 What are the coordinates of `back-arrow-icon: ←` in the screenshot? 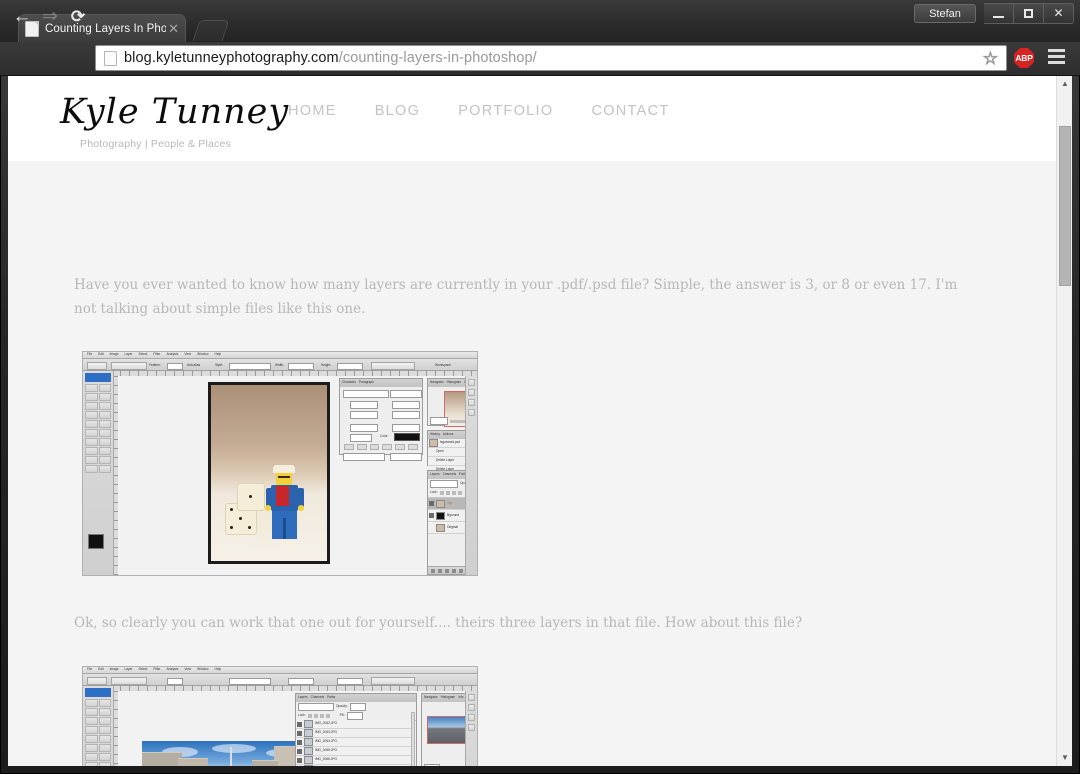 It's located at (22, 18).